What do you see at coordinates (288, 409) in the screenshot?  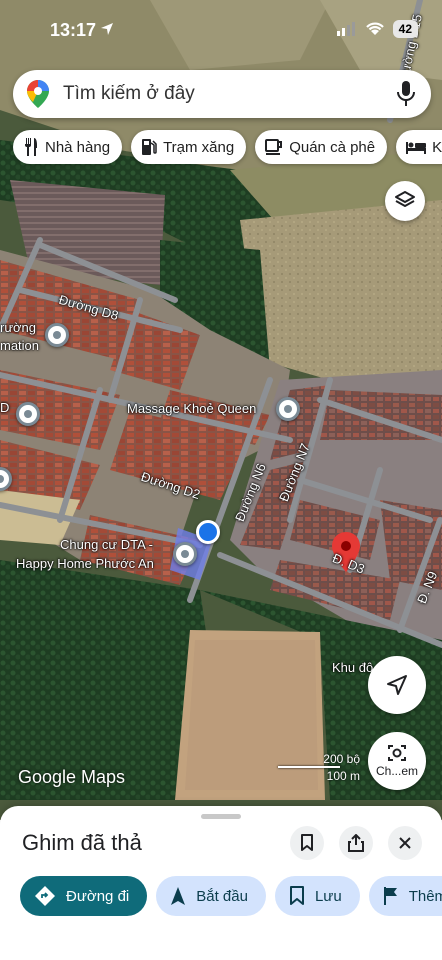 I see `poi-massage-icon` at bounding box center [288, 409].